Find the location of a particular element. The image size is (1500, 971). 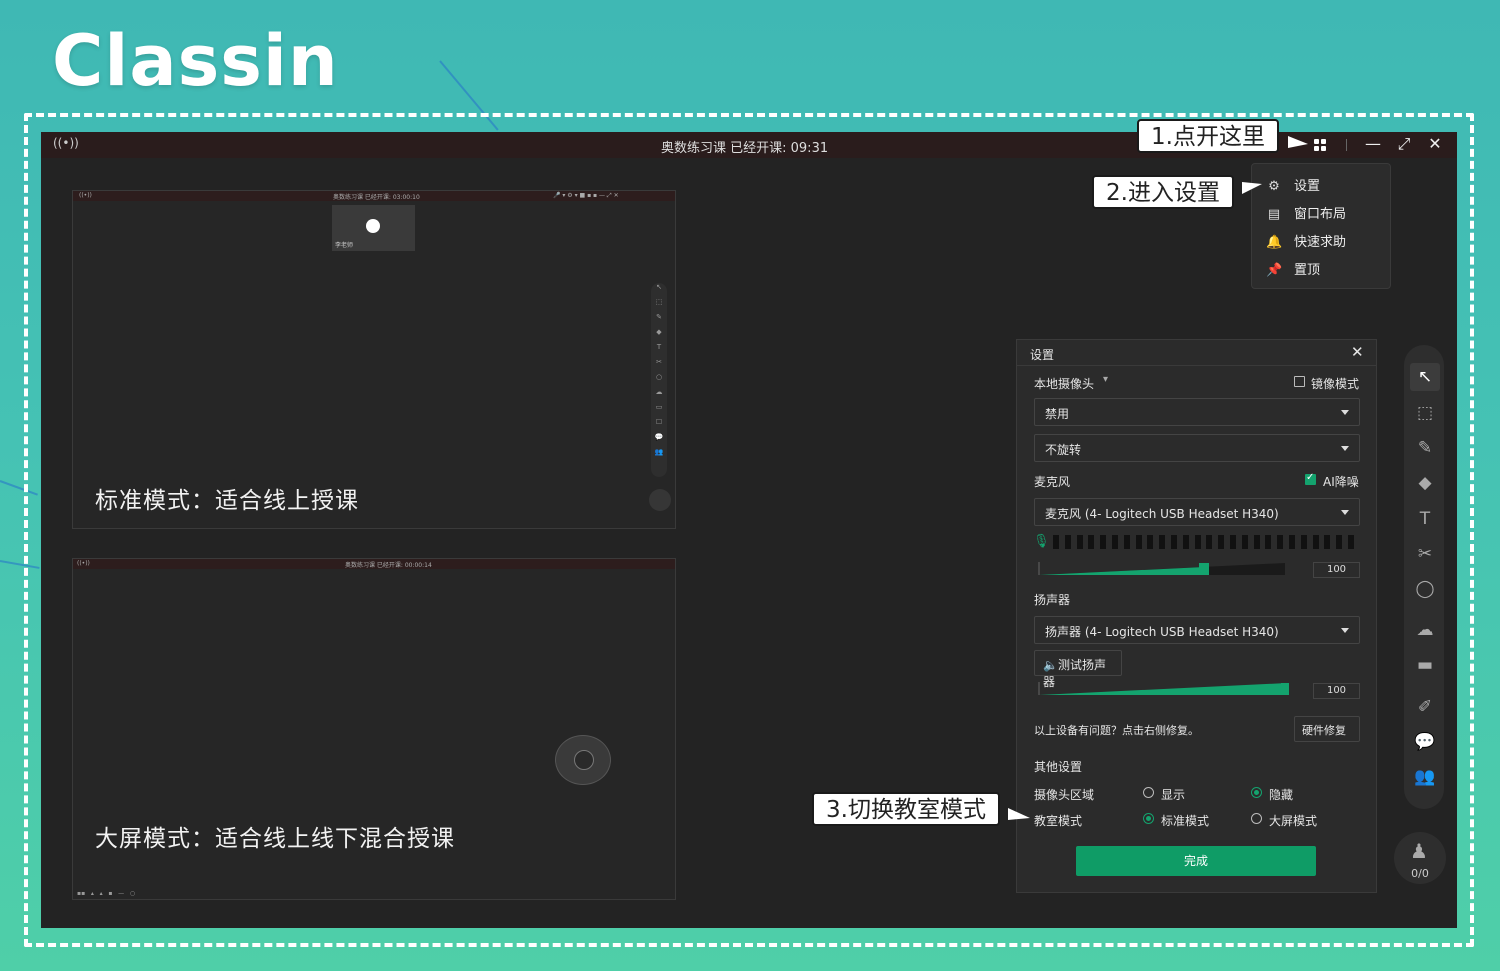

speaker-volume-slider is located at coordinates (1163, 688).